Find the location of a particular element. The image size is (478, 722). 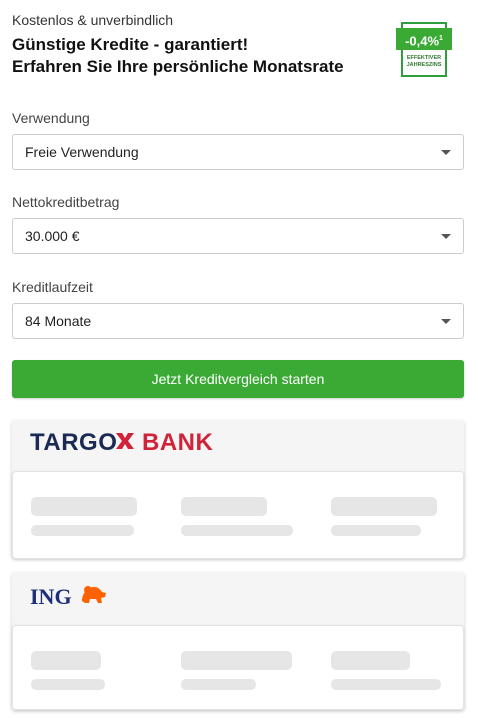

pretitle: Kostenlos & unverbindlich is located at coordinates (93, 20).